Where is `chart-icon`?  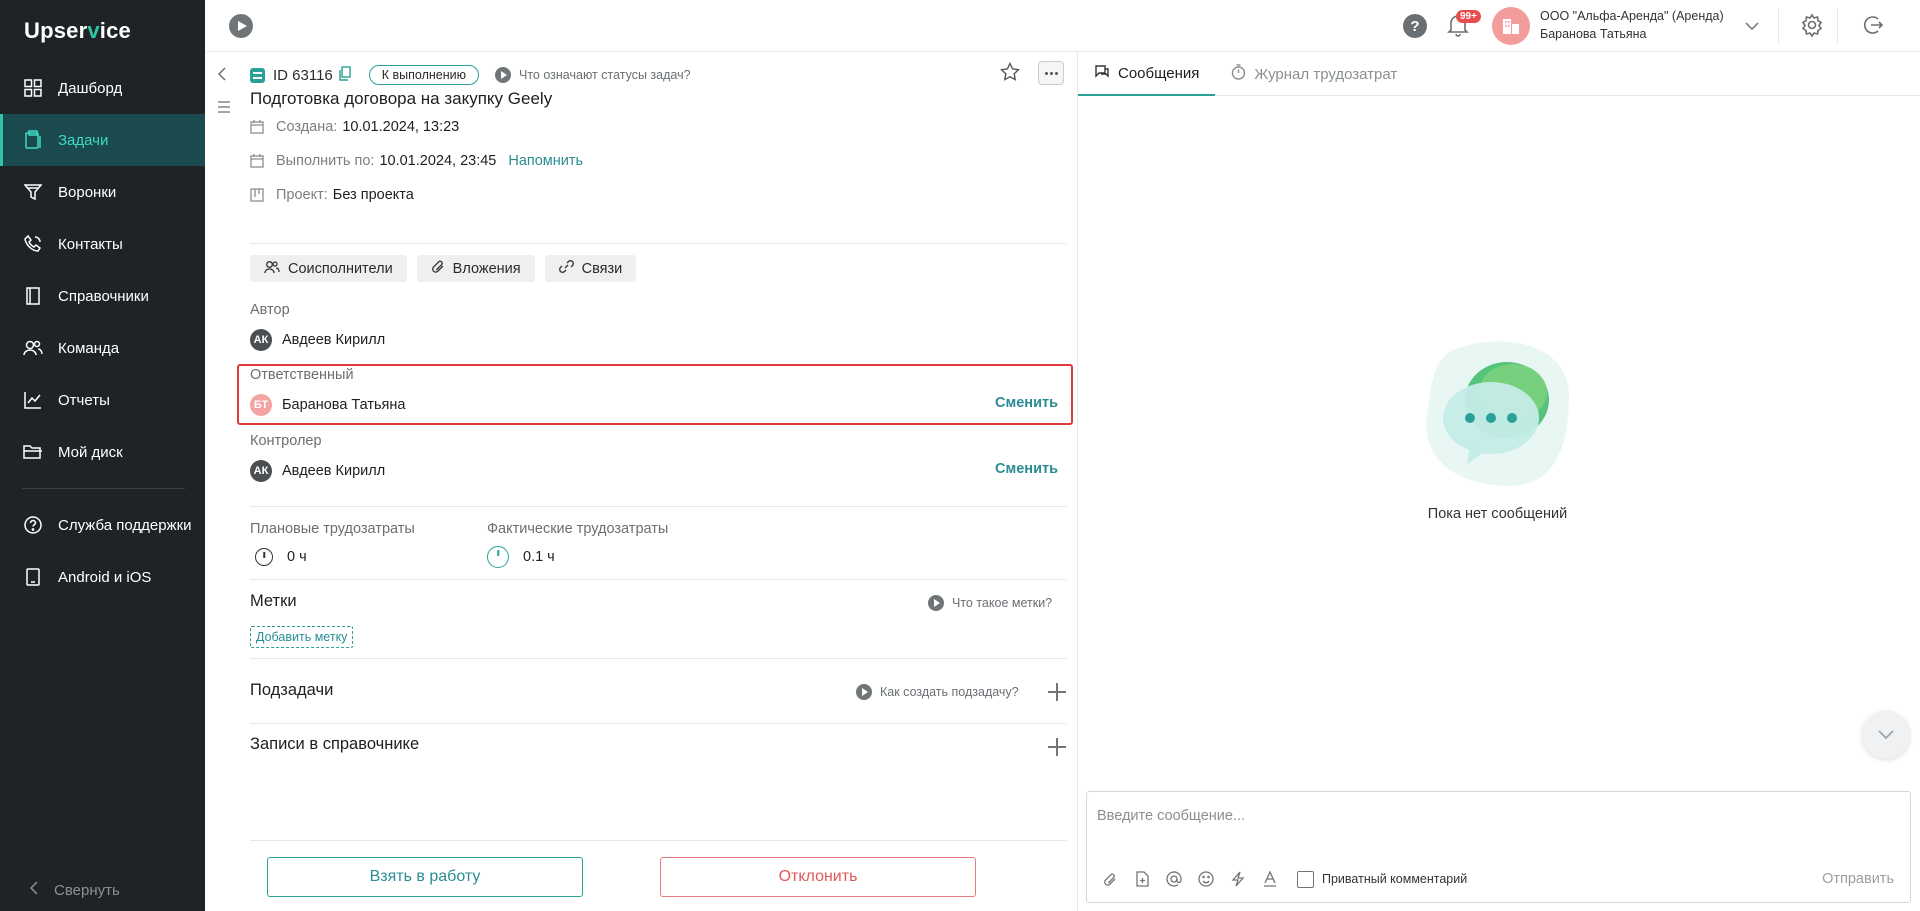 chart-icon is located at coordinates (33, 400).